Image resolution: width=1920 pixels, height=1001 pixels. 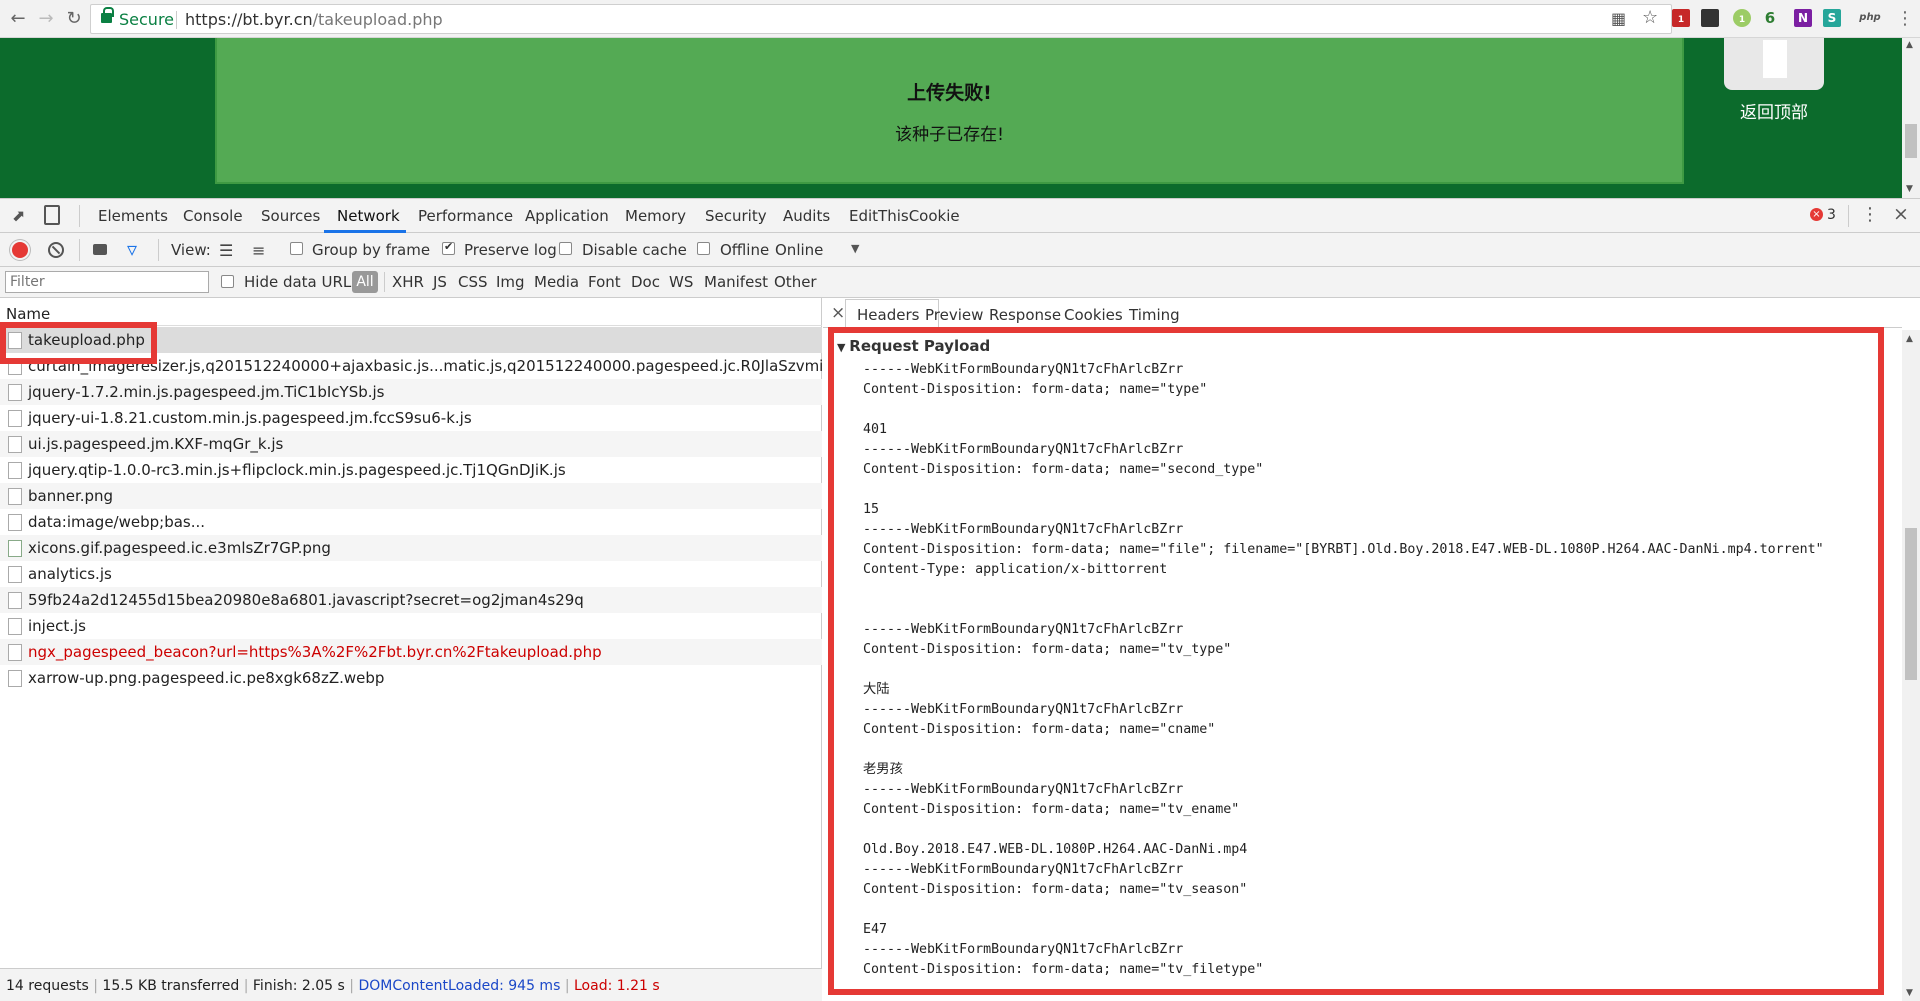 I want to click on preserve-log-checkbox, so click(x=448, y=247).